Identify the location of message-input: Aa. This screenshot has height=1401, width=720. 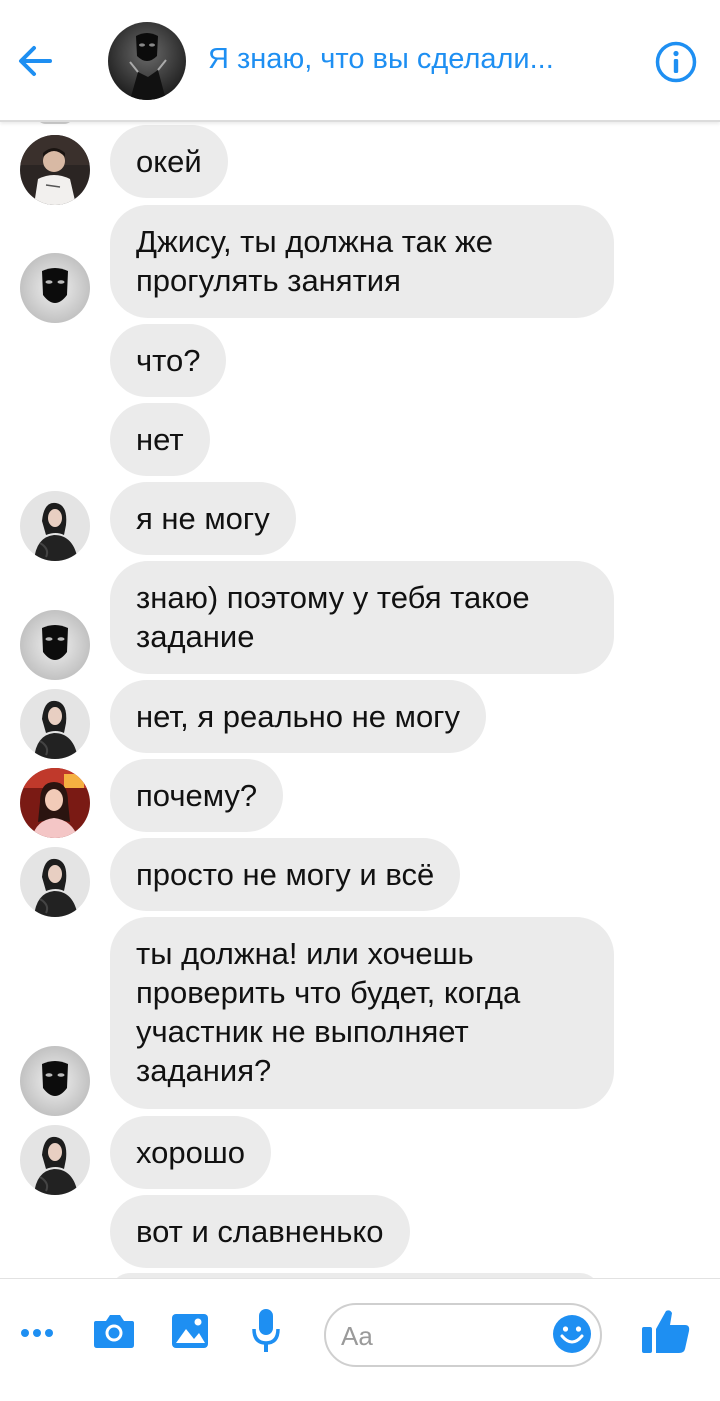
(463, 1335).